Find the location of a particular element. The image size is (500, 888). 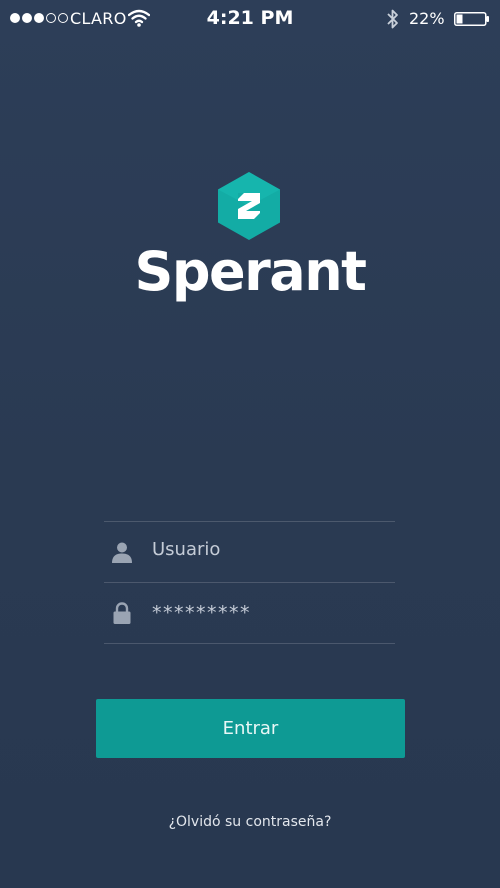

username-field: Usuario is located at coordinates (249, 551).